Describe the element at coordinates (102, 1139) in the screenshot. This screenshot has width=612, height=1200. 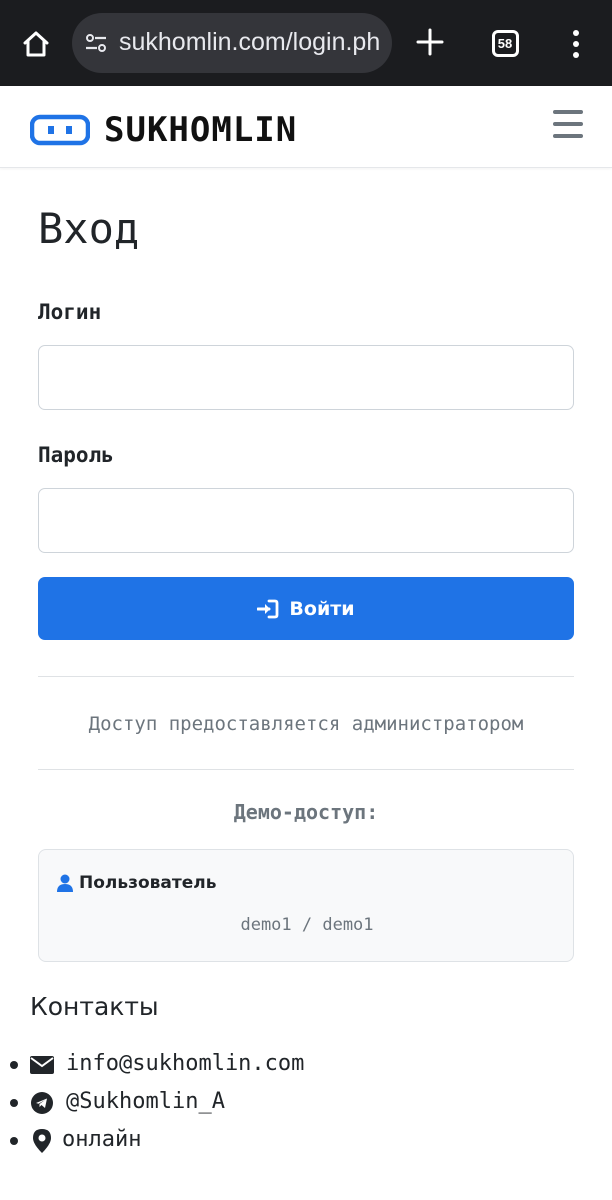
I see `contact-location-text: онлайн` at that location.